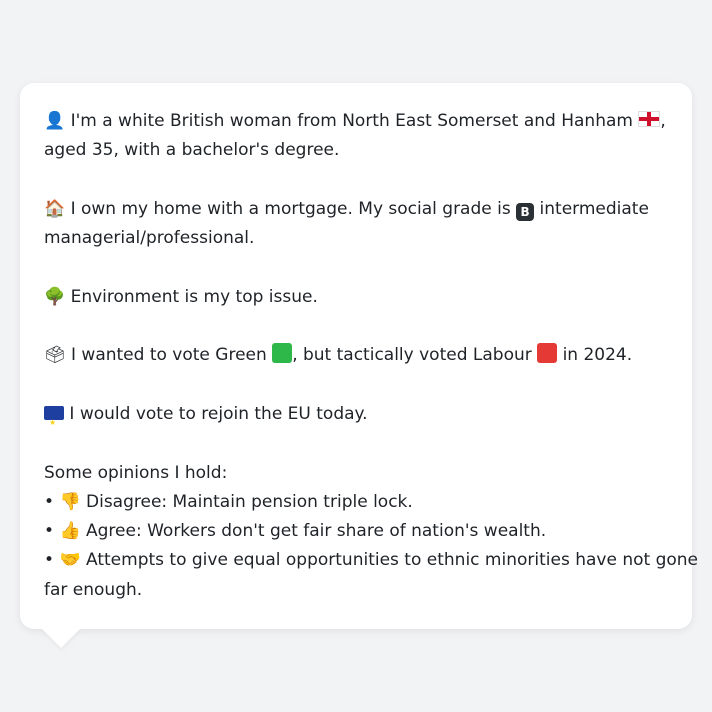 The height and width of the screenshot is (712, 712). I want to click on handshake-icon: 🤝, so click(70, 560).